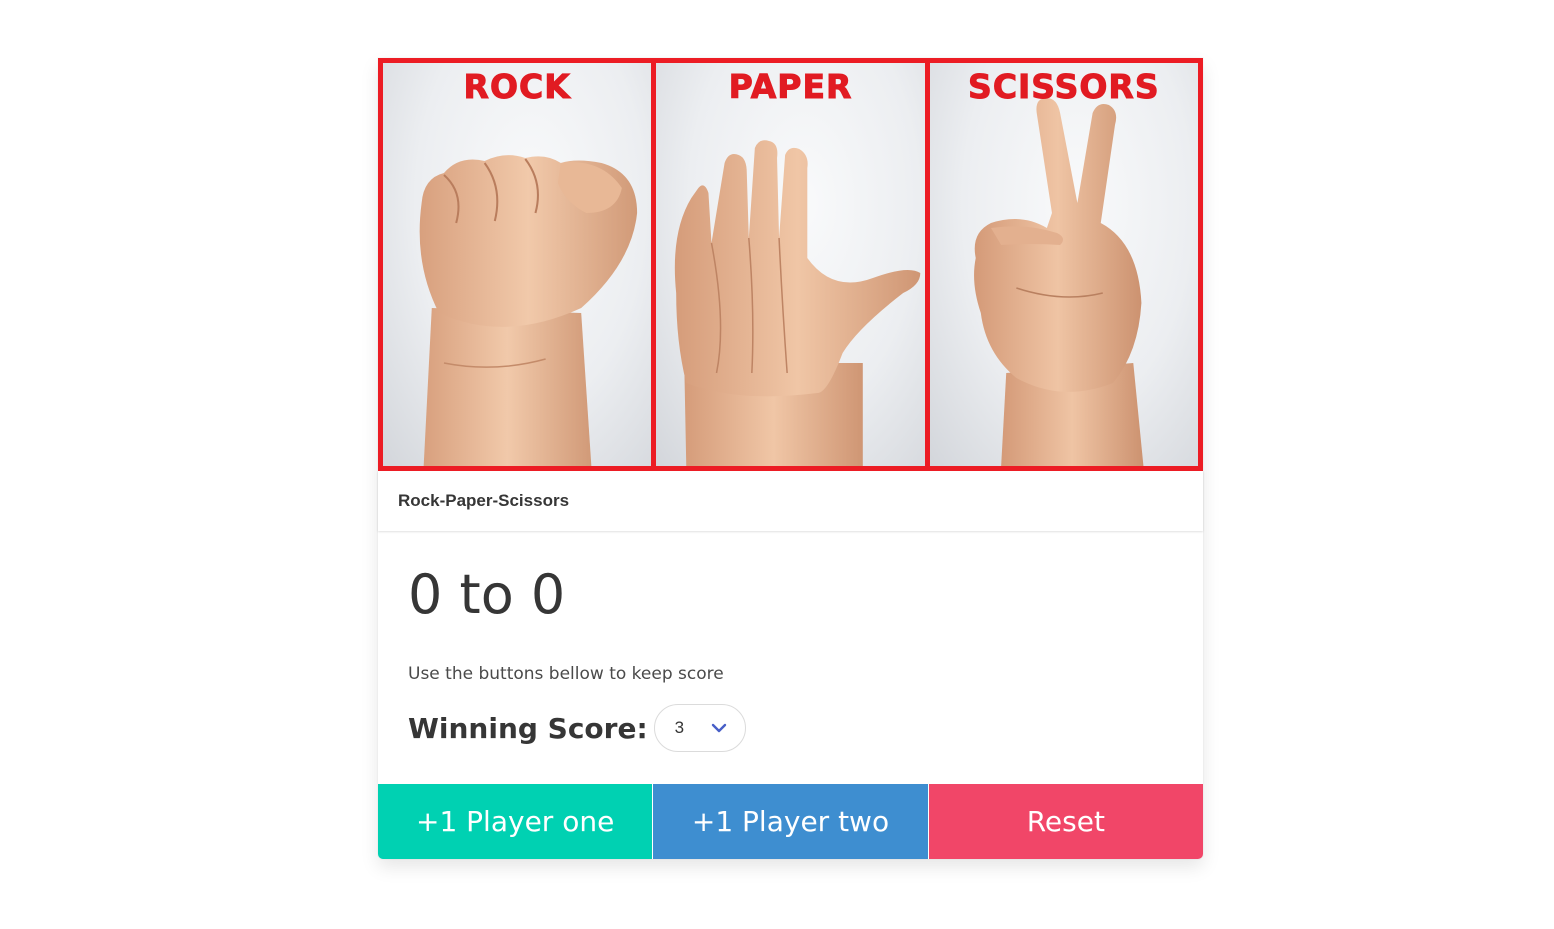  I want to click on rock-label: ROCK, so click(517, 87).